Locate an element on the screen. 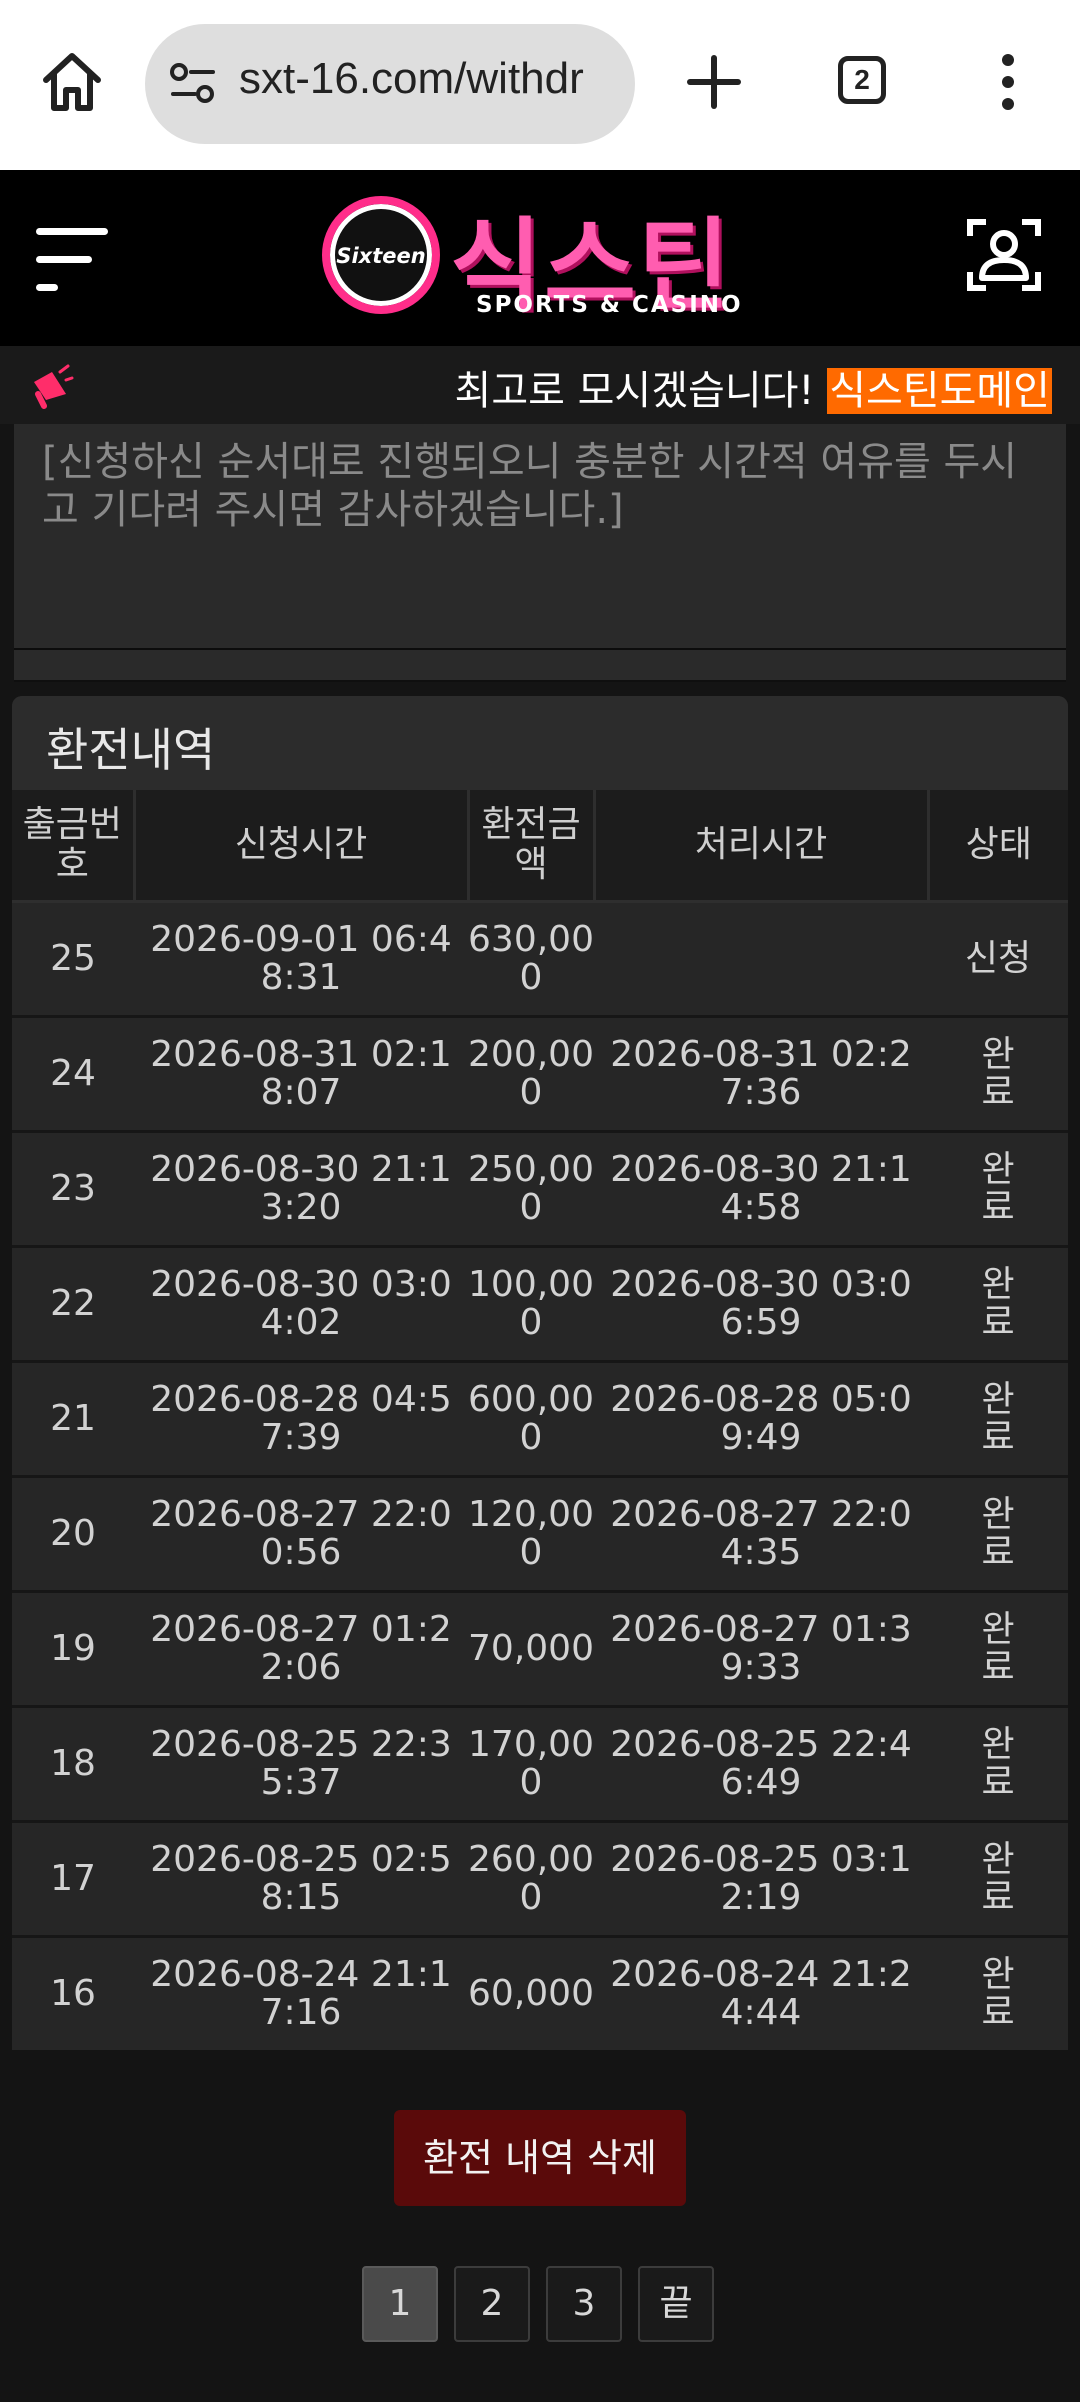 The image size is (1080, 2402). logo-subtitle: SPORTS & CASINO is located at coordinates (609, 305).